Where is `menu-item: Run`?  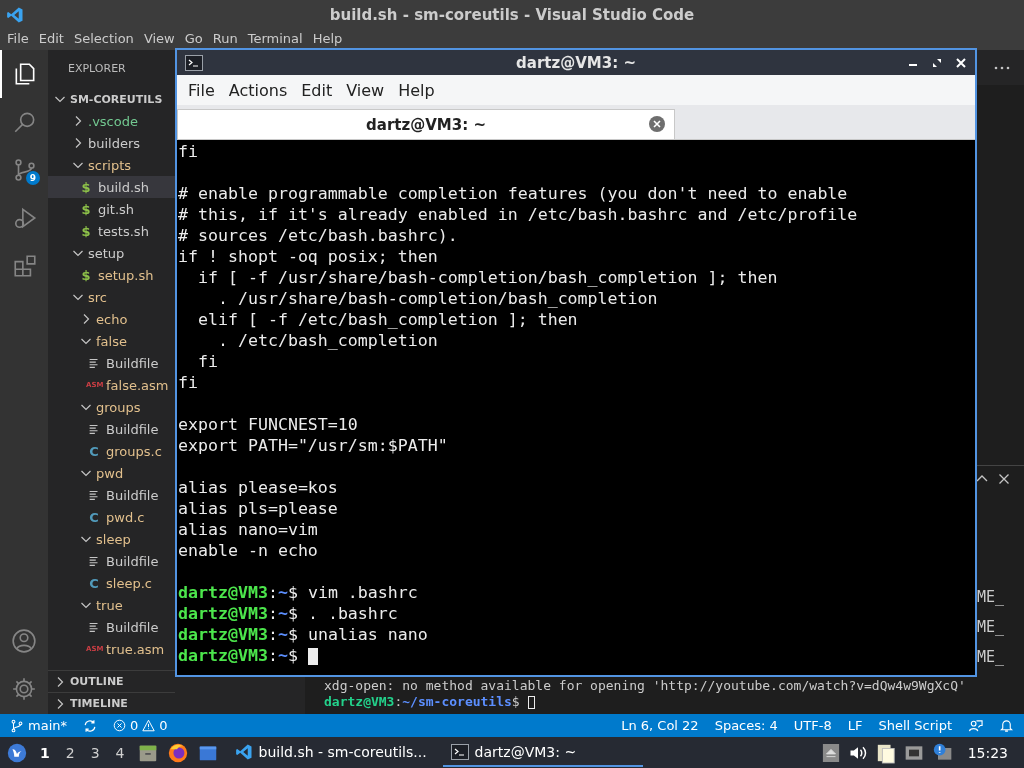 menu-item: Run is located at coordinates (225, 39).